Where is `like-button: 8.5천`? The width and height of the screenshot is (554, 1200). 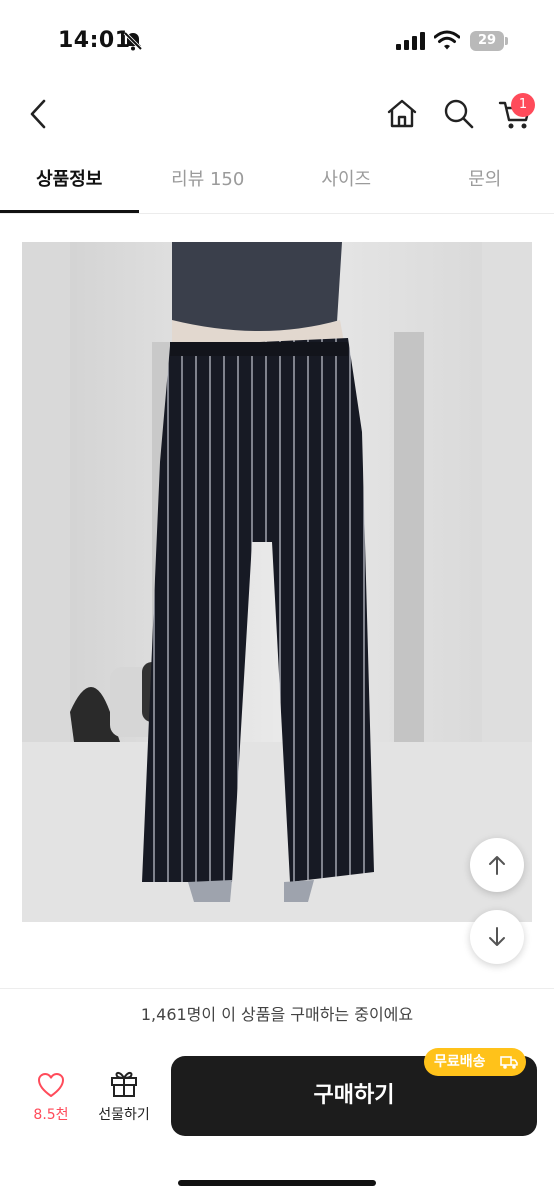 like-button: 8.5천 is located at coordinates (51, 1100).